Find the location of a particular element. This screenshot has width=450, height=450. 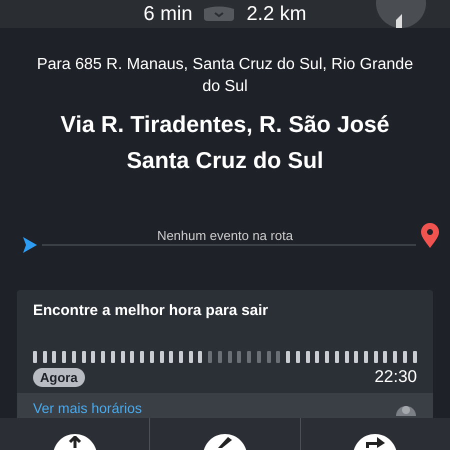

location-pin-icon is located at coordinates (430, 236).